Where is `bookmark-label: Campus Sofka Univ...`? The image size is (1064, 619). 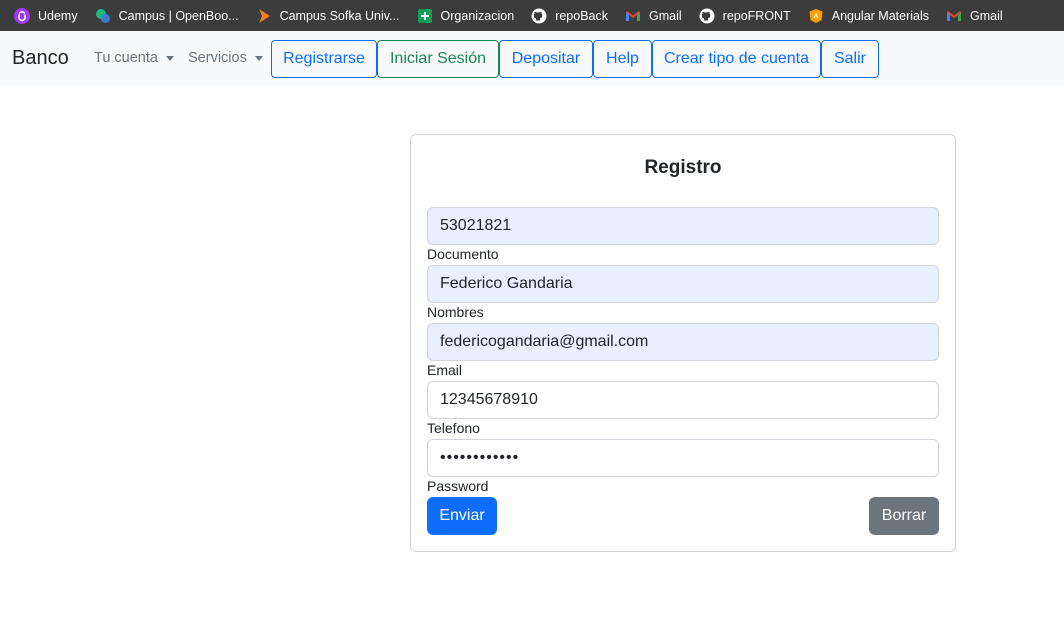
bookmark-label: Campus Sofka Univ... is located at coordinates (339, 15).